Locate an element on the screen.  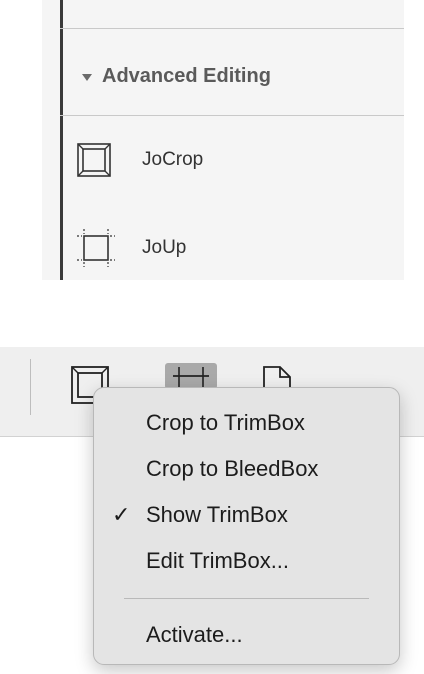
page-icon is located at coordinates (277, 377).